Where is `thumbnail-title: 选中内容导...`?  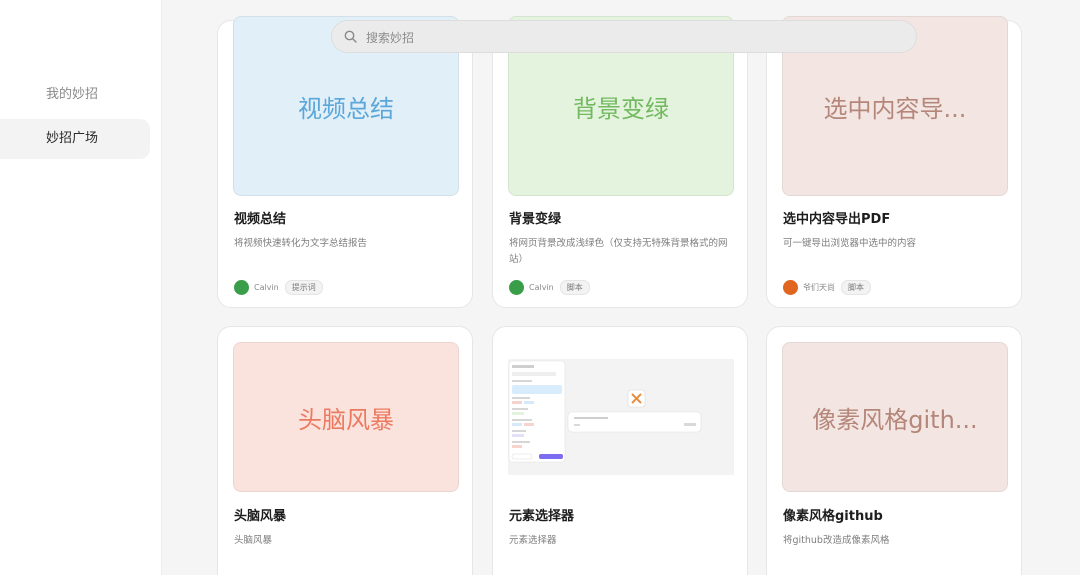
thumbnail-title: 选中内容导... is located at coordinates (895, 108).